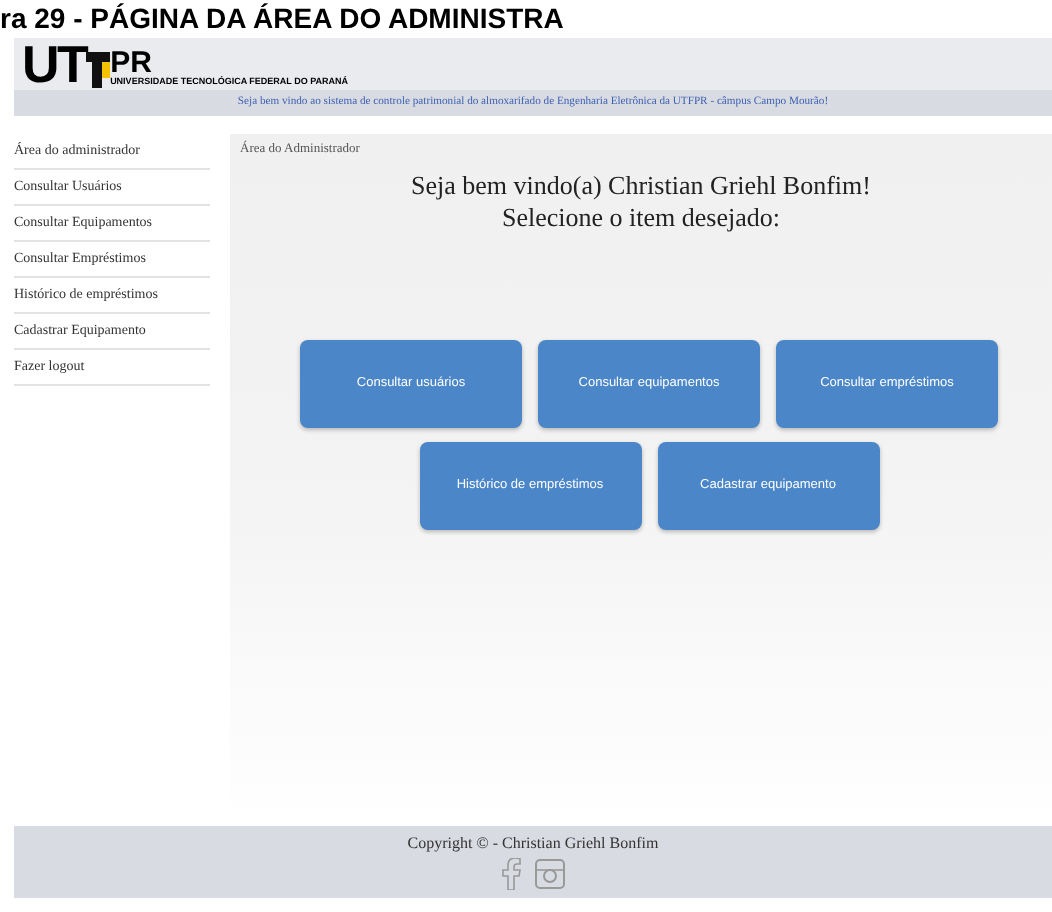 The width and height of the screenshot is (1052, 912). I want to click on copyright-text: Copyright © - Christian Griehl Bonfim, so click(533, 844).